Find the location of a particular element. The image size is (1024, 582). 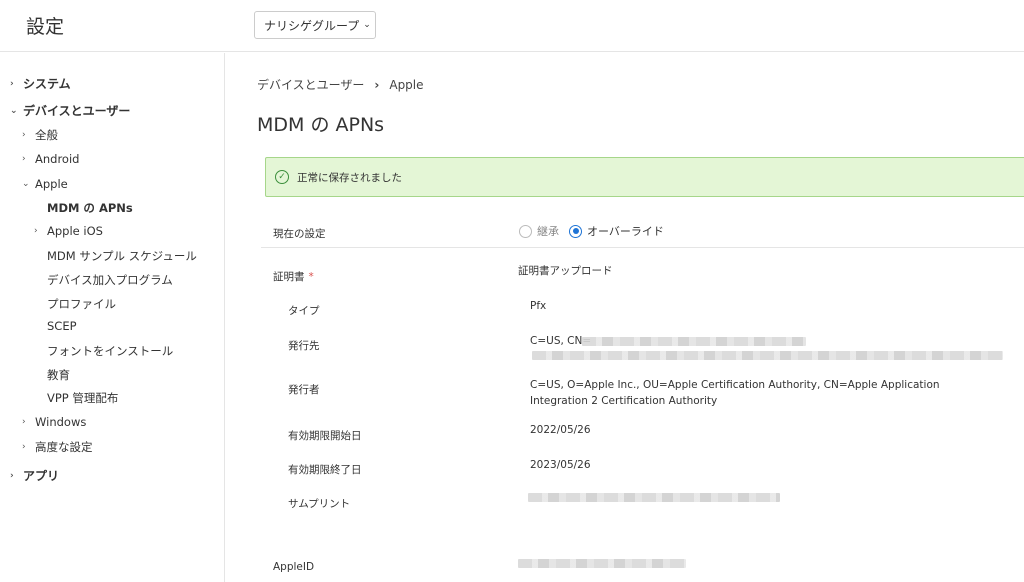

breadcrumb-parent-link: デバイスとユーザー is located at coordinates (310, 84).